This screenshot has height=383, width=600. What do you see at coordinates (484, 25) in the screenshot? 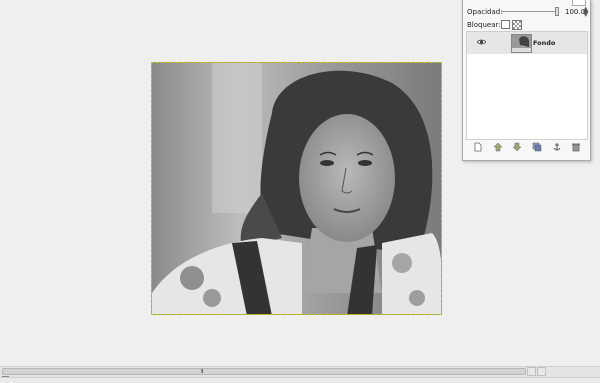
I see `lock-label: Bloquear:` at bounding box center [484, 25].